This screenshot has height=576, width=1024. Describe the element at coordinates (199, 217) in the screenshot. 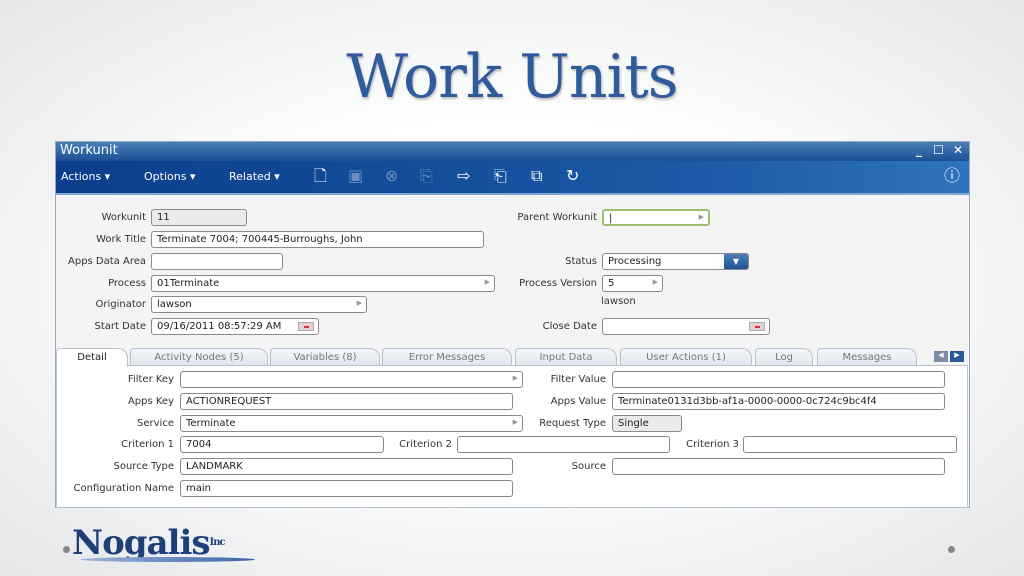

I see `workunit-field: 11` at that location.